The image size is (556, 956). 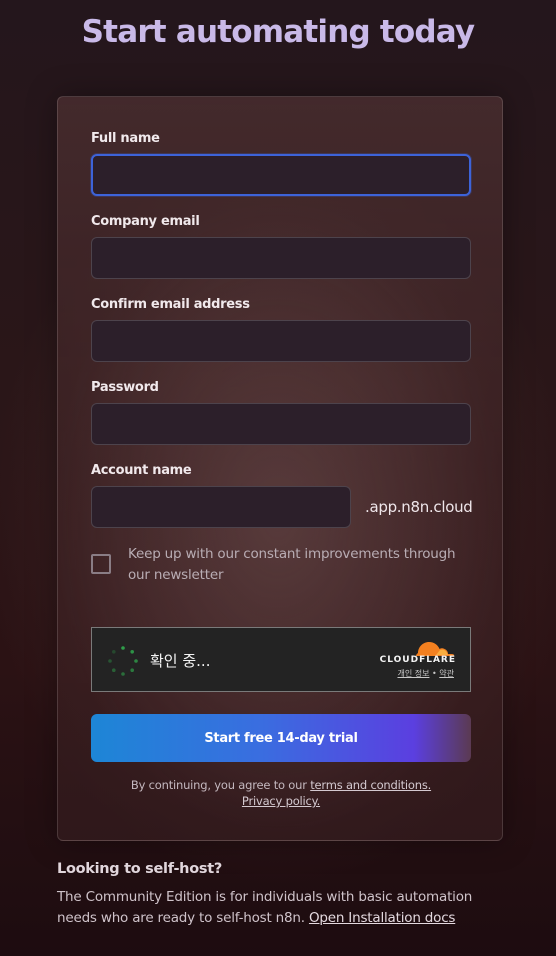 I want to click on terms-prefix: By continuing, you agree to our, so click(x=220, y=785).